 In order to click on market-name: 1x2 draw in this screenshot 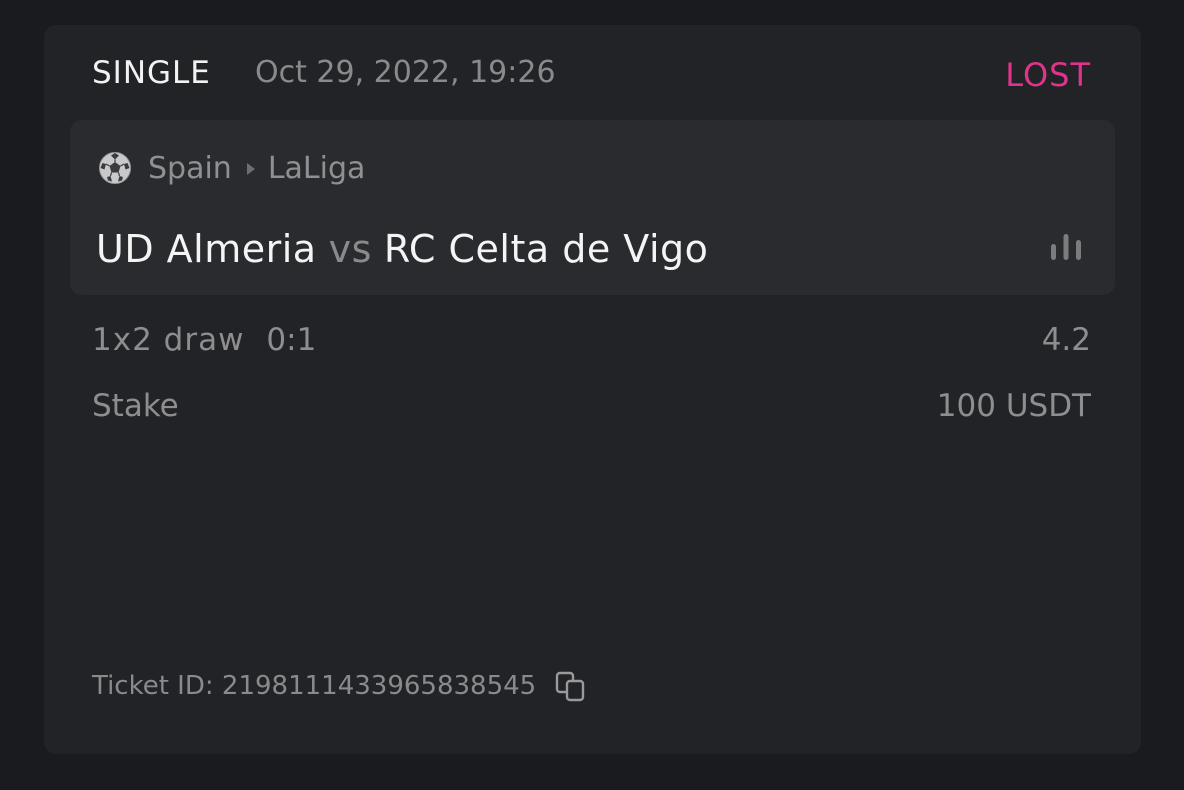, I will do `click(168, 340)`.